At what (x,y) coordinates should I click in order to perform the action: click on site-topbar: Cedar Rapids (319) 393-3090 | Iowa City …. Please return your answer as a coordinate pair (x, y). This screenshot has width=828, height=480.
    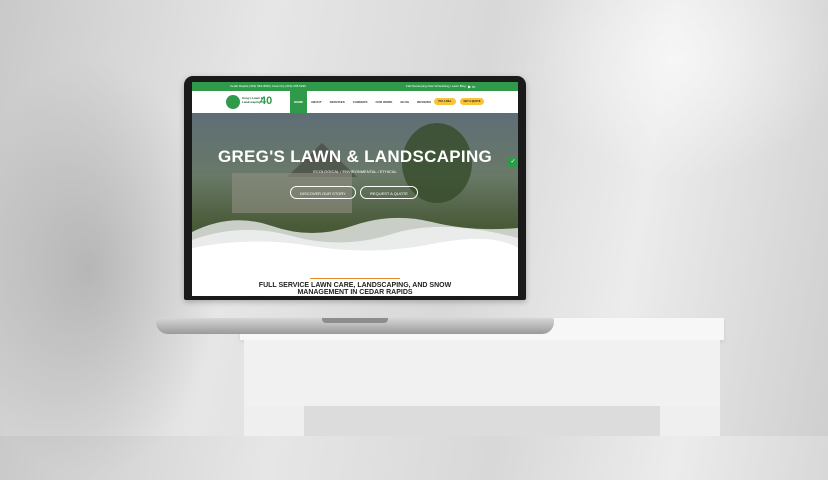
    Looking at the image, I should click on (355, 86).